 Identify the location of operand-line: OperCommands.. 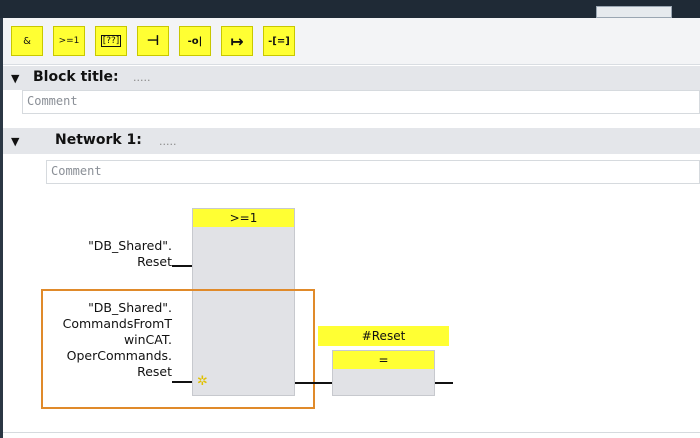
(119, 355).